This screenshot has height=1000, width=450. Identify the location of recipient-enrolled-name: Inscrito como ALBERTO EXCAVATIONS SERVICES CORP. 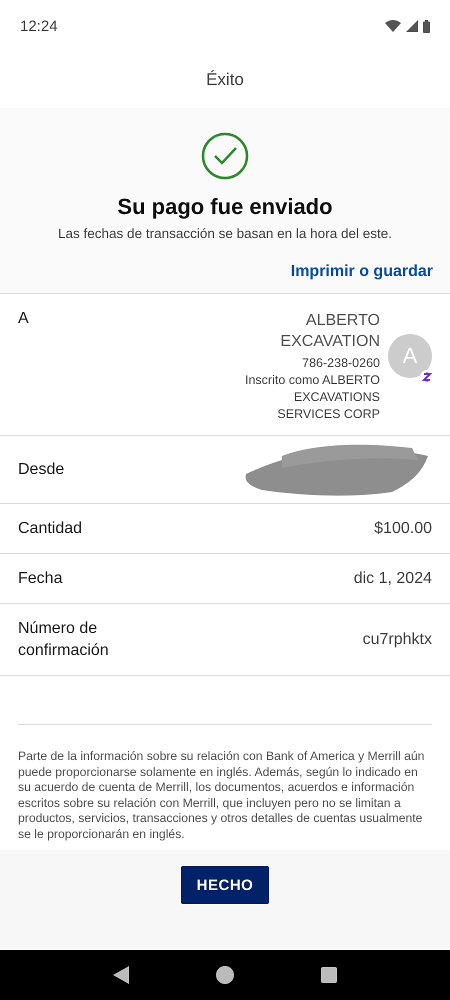
(312, 397).